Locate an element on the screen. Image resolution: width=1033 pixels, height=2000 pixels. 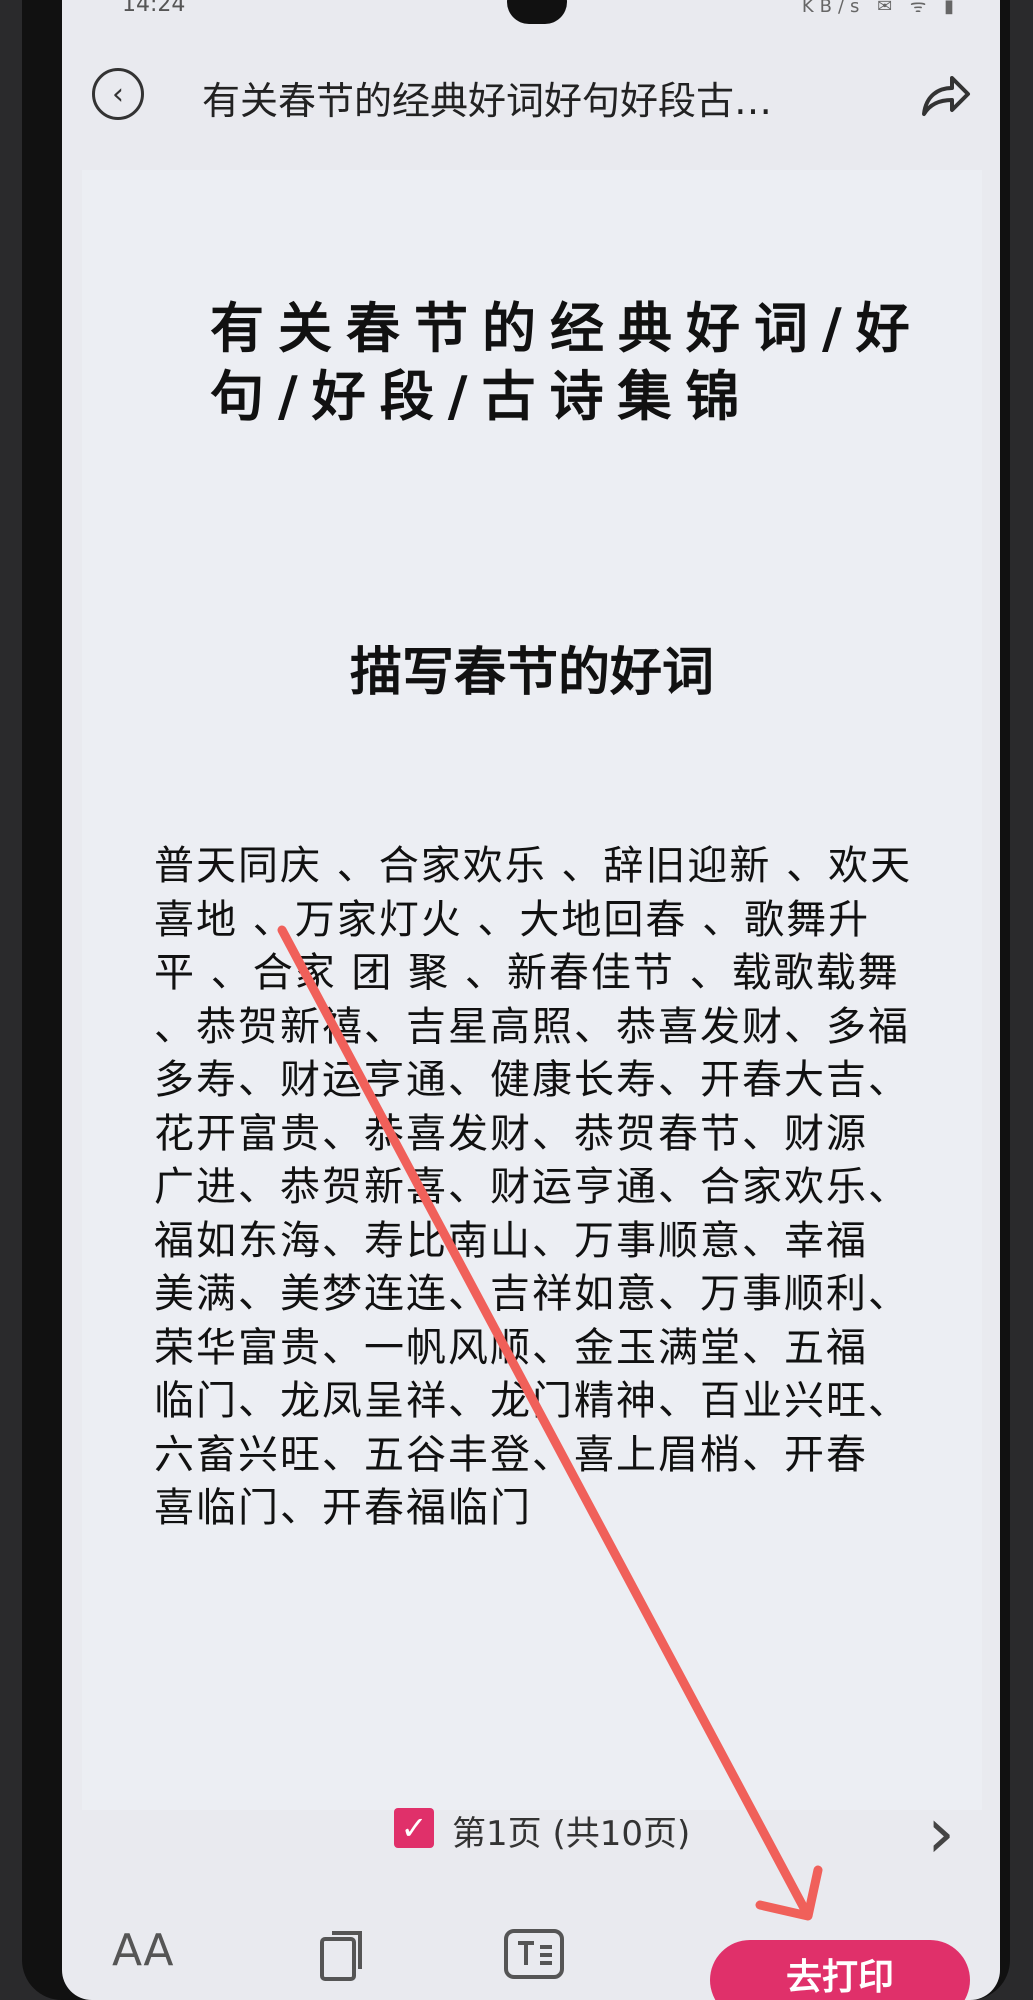
document-title: 有关春节的经典好词/好句/好段/古诗集锦 is located at coordinates (567, 362).